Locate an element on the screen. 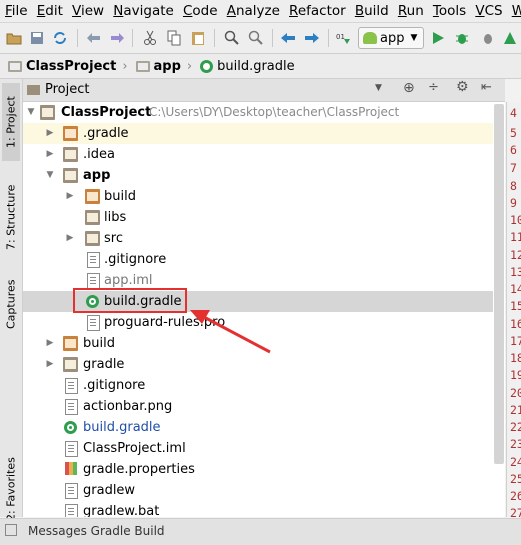 This screenshot has height=545, width=521. breadcrumb-item-app: app › is located at coordinates (163, 66).